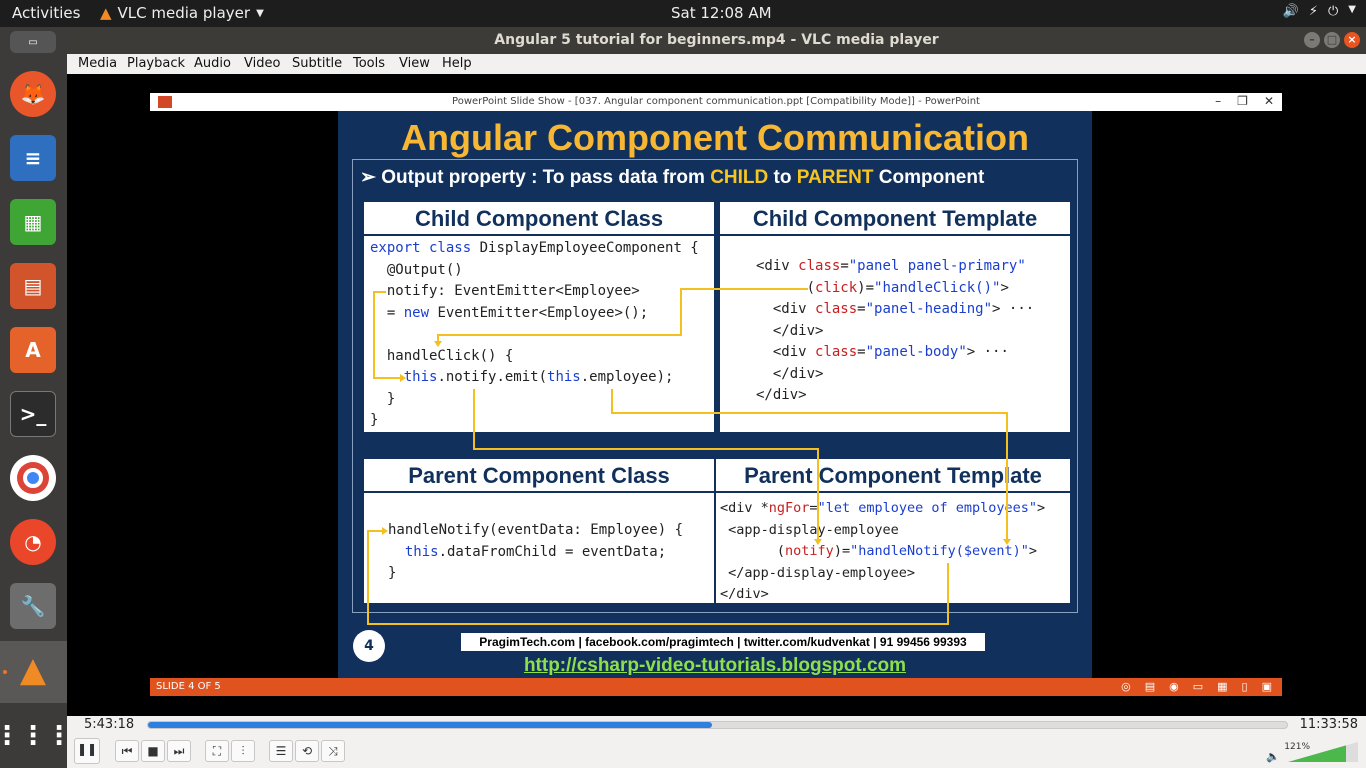  Describe the element at coordinates (156, 63) in the screenshot. I see `menu-playback: Playback` at that location.